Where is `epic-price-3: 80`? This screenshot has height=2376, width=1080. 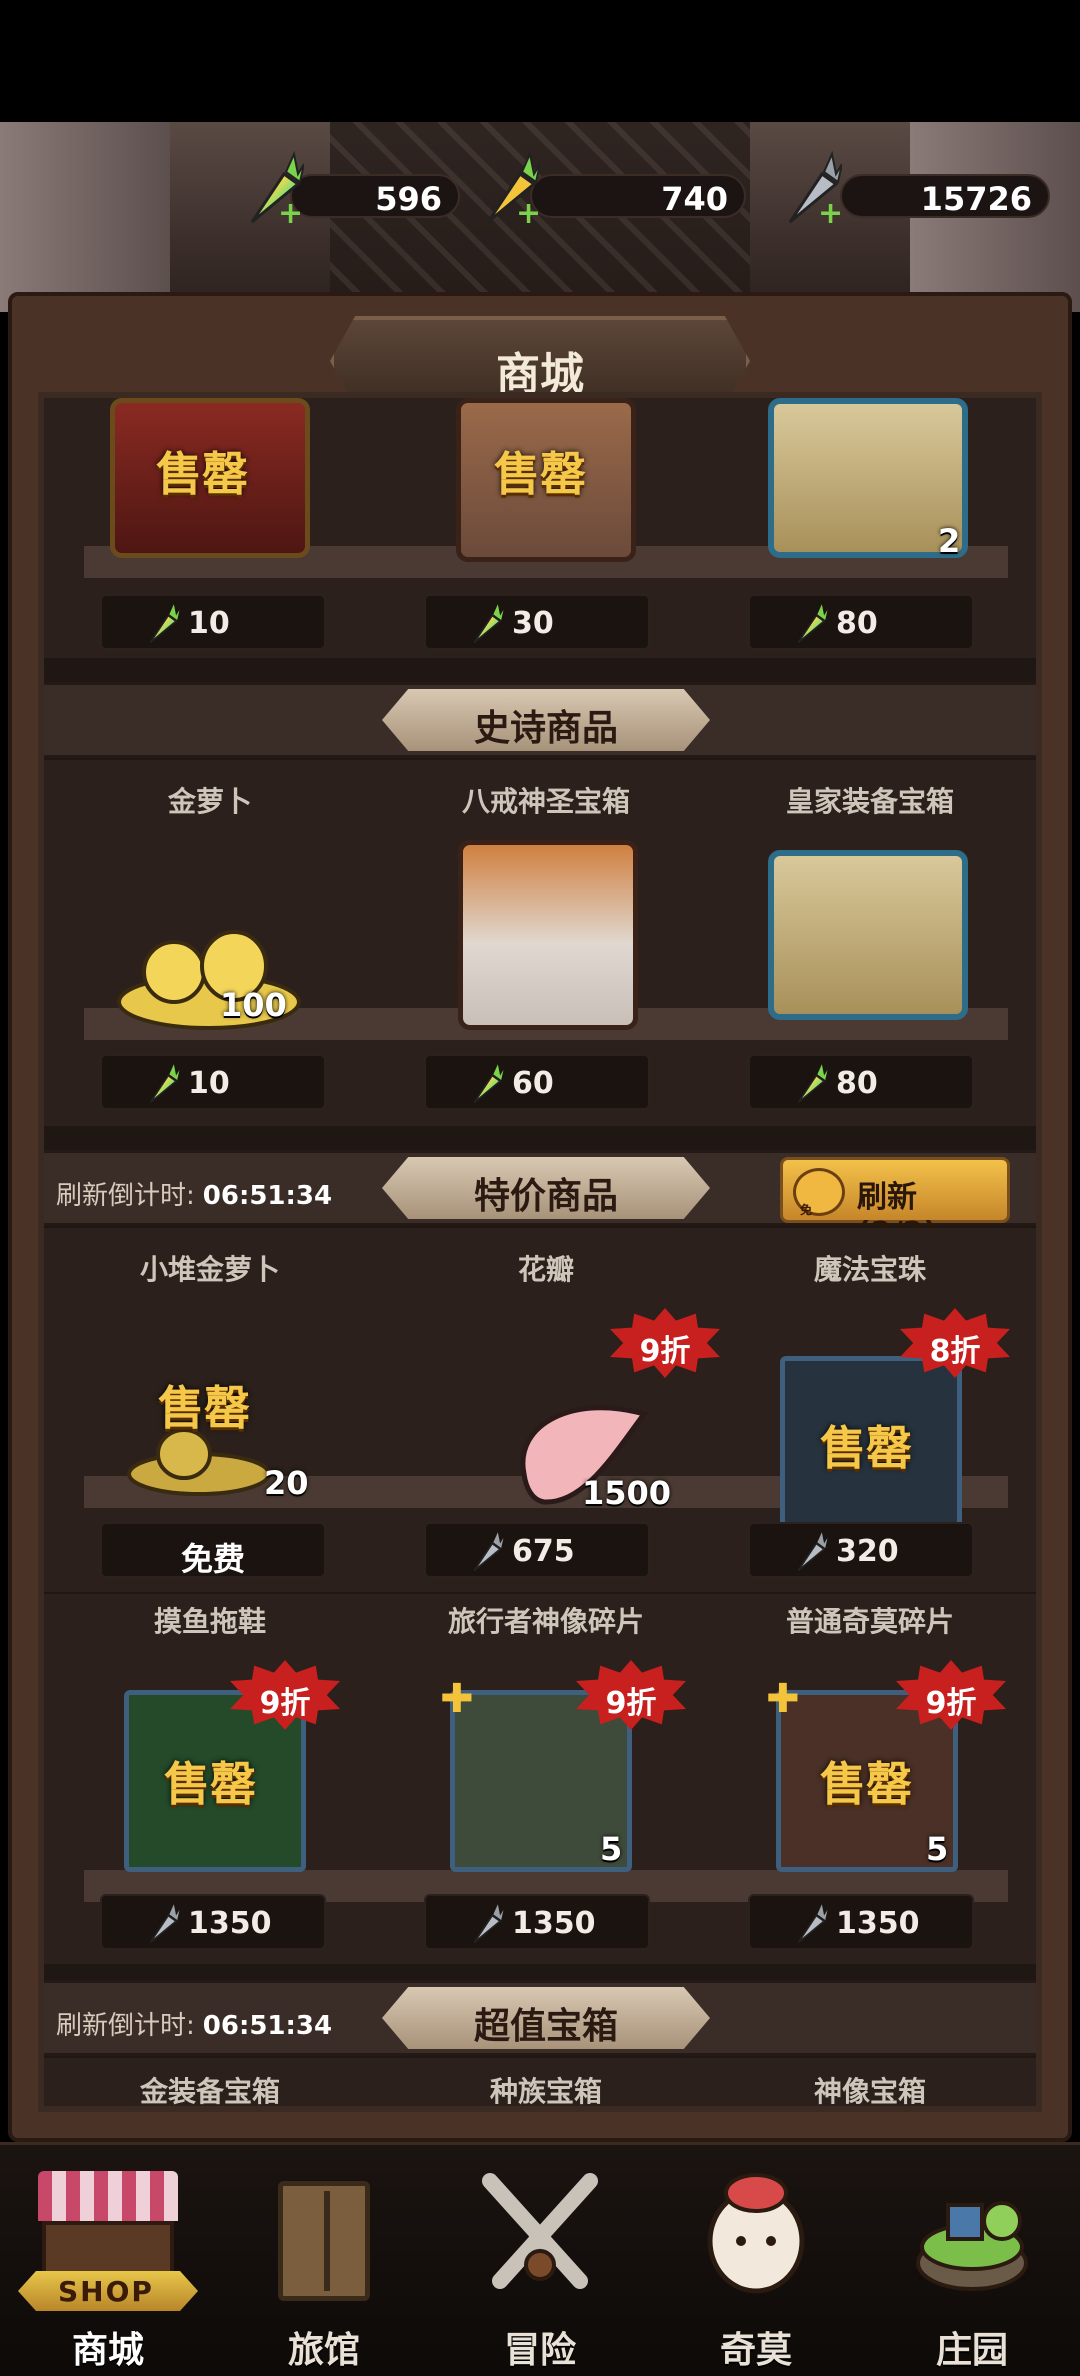
epic-price-3: 80 is located at coordinates (861, 1082).